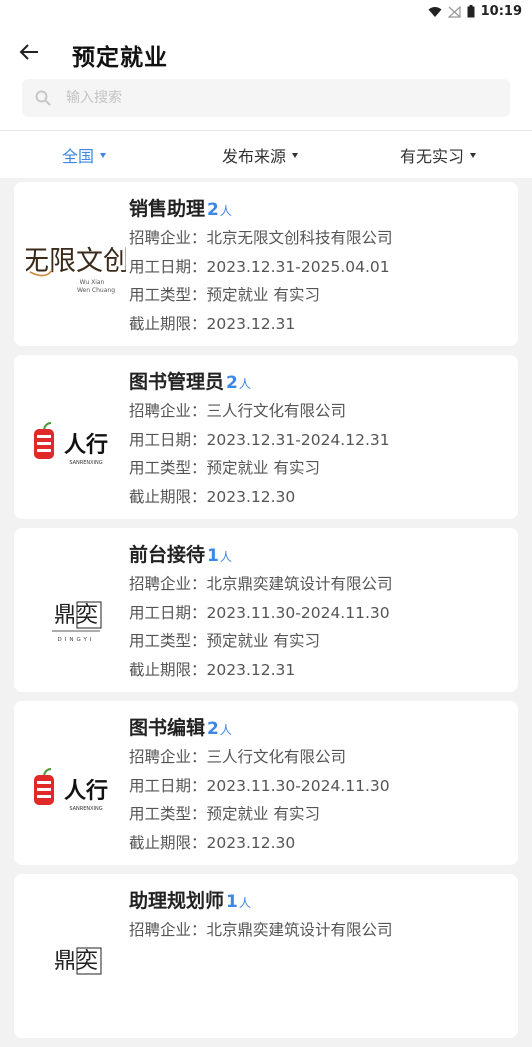  What do you see at coordinates (76, 640) in the screenshot?
I see `logo-subtext: DINGYI` at bounding box center [76, 640].